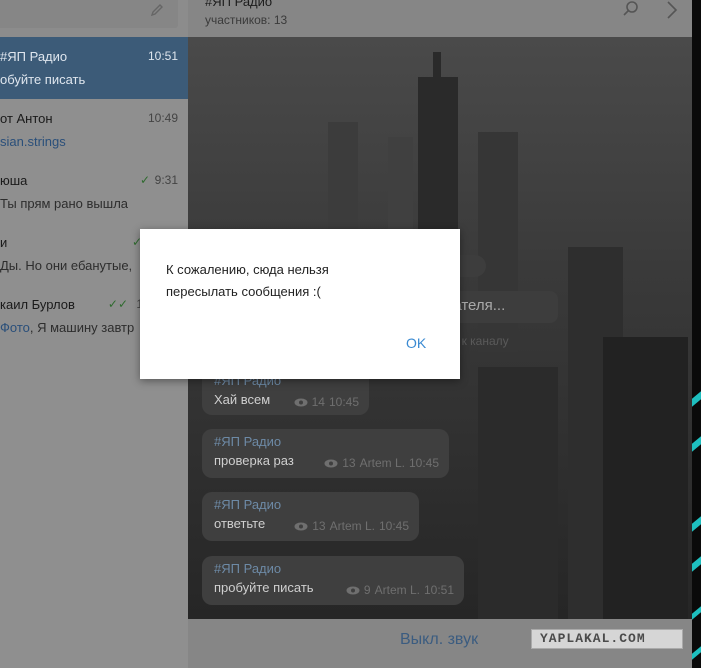 Image resolution: width=701 pixels, height=668 pixels. Describe the element at coordinates (162, 118) in the screenshot. I see `dialog-time: 10:49` at that location.